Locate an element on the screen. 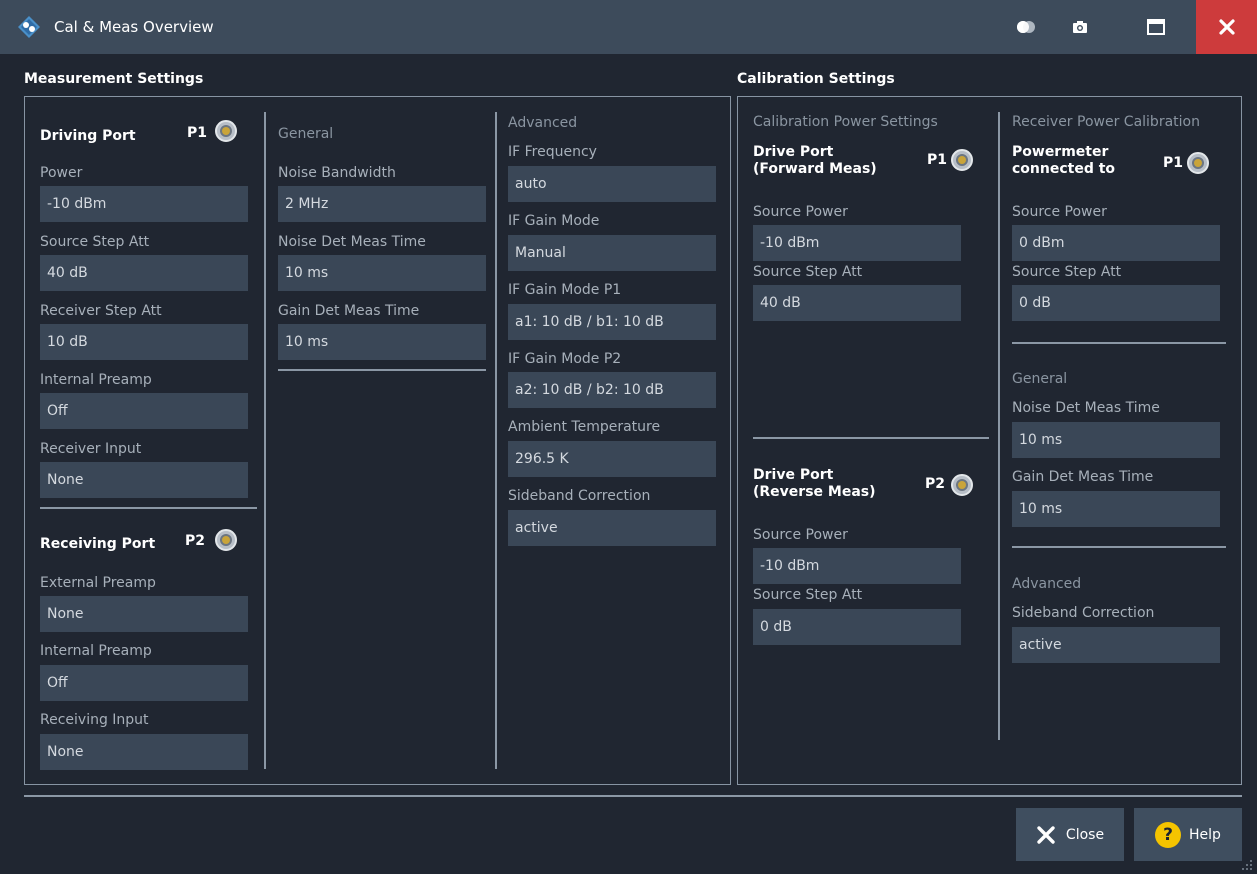  receiving-port-id: P2 is located at coordinates (195, 541).